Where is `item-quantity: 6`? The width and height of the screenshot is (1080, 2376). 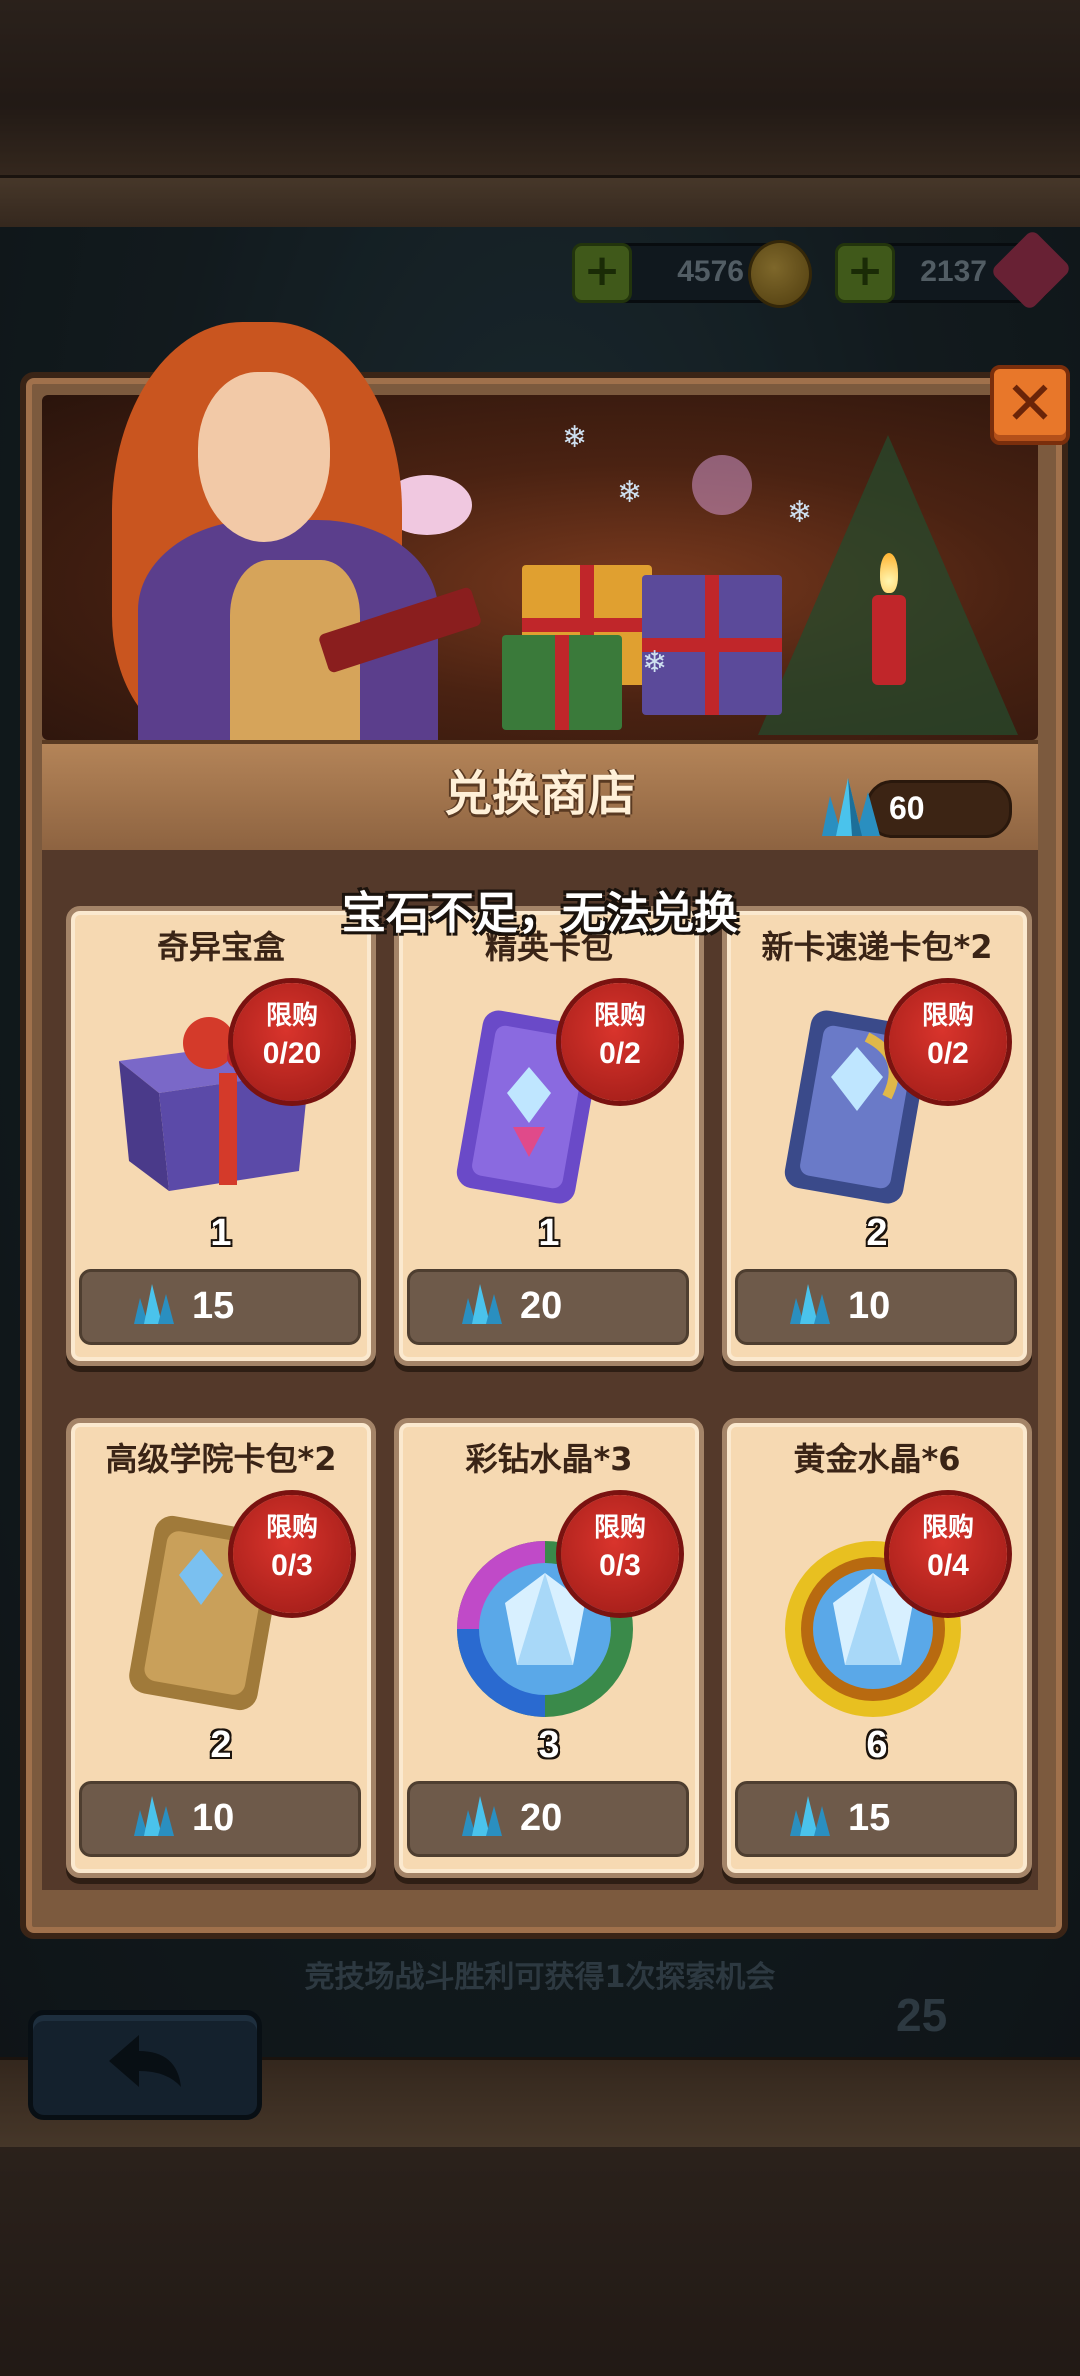 item-quantity: 6 is located at coordinates (877, 1745).